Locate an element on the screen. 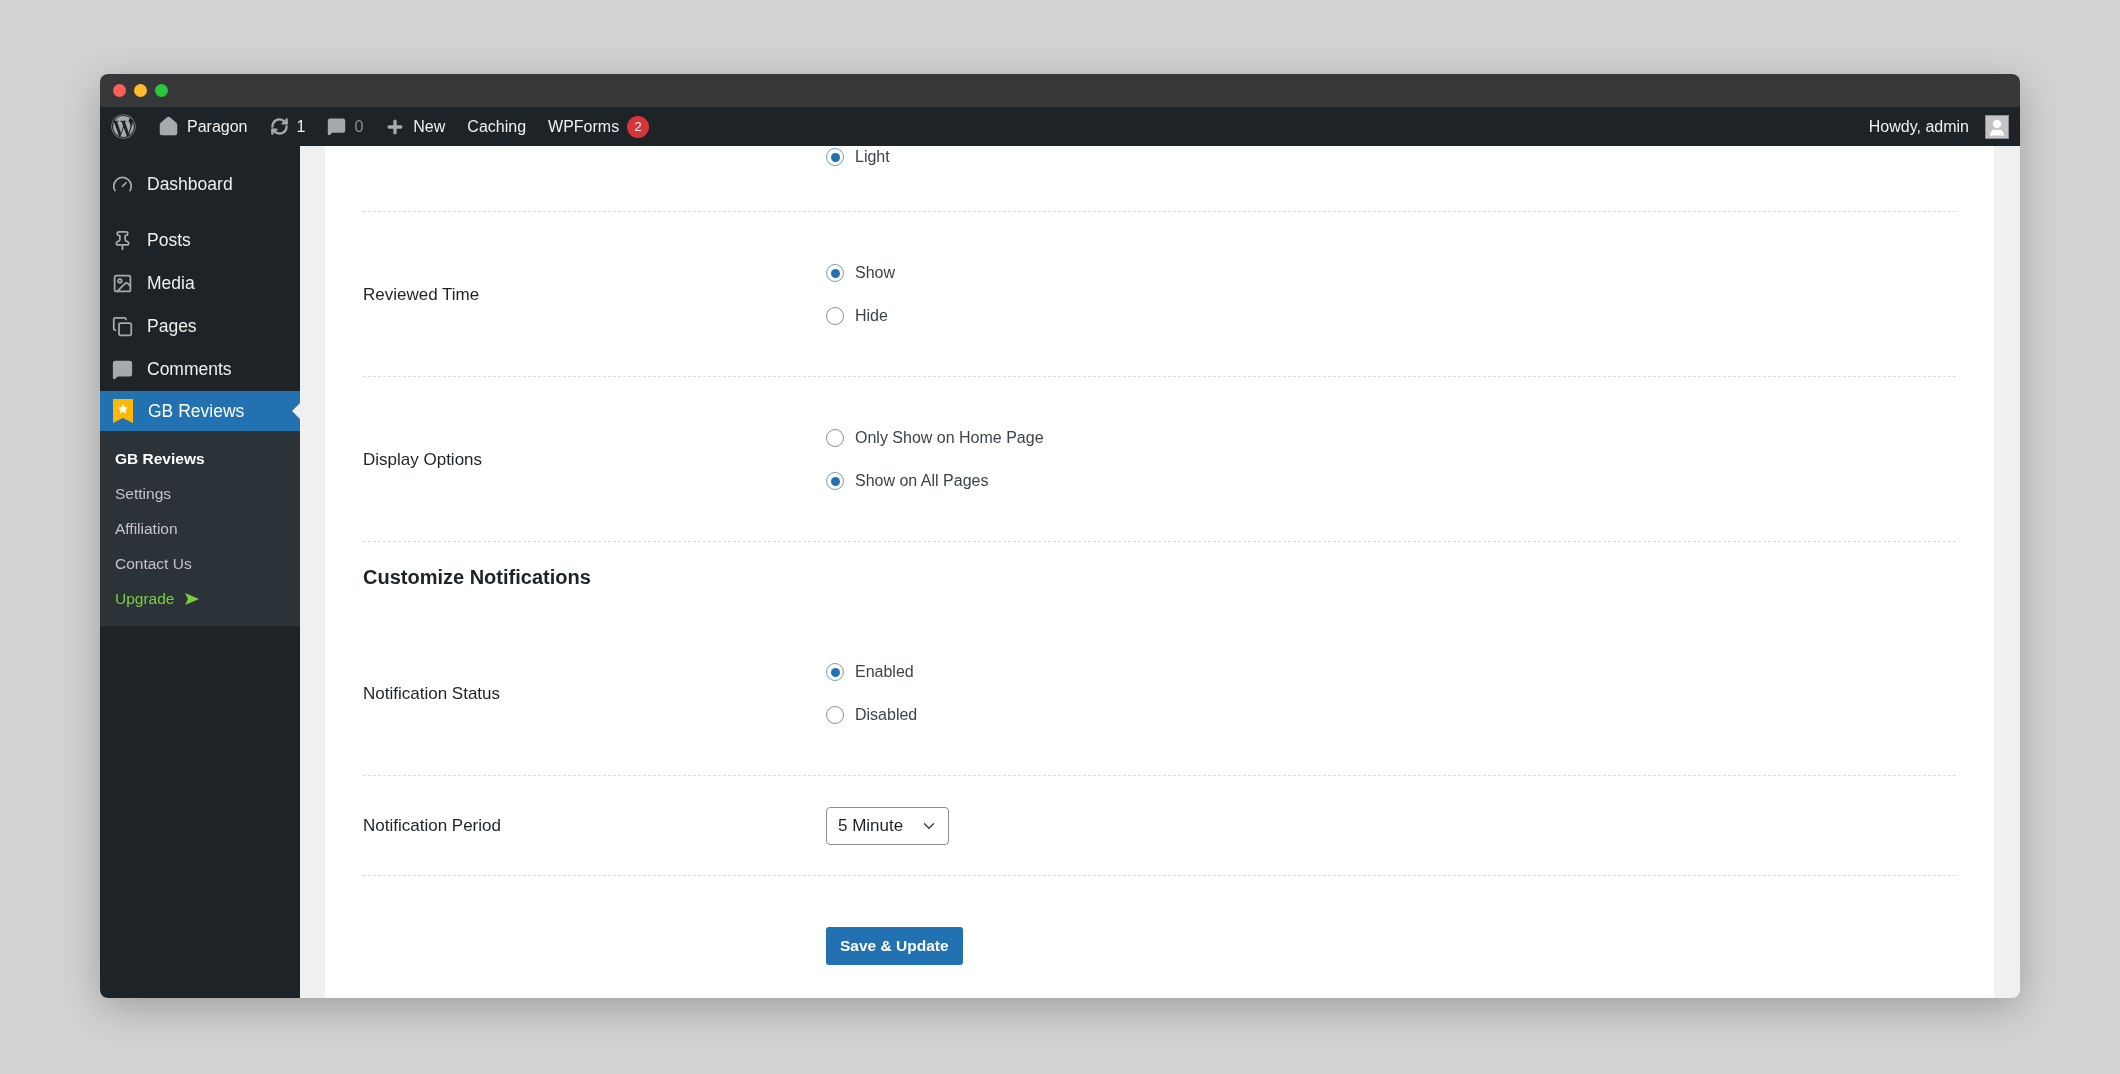  submenu-item: Settings is located at coordinates (200, 493).